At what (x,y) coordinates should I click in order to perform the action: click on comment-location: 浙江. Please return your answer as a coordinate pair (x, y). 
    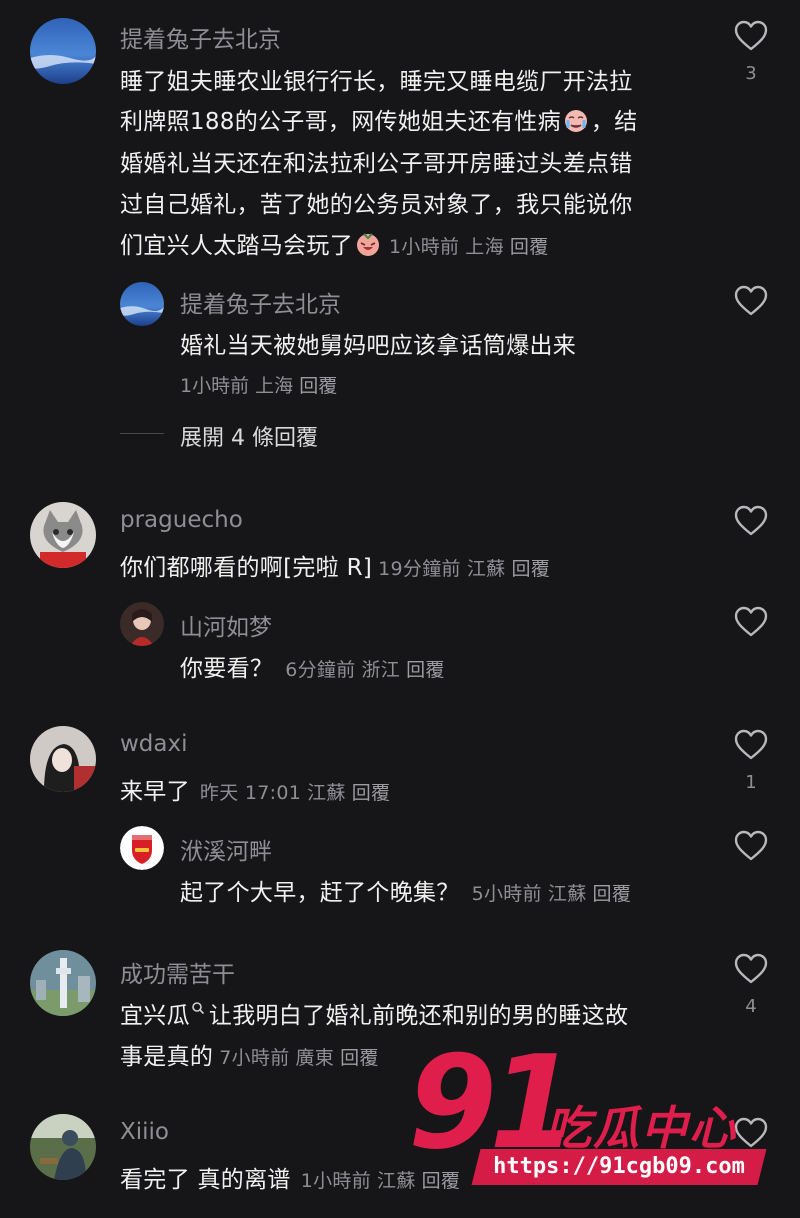
    Looking at the image, I should click on (381, 670).